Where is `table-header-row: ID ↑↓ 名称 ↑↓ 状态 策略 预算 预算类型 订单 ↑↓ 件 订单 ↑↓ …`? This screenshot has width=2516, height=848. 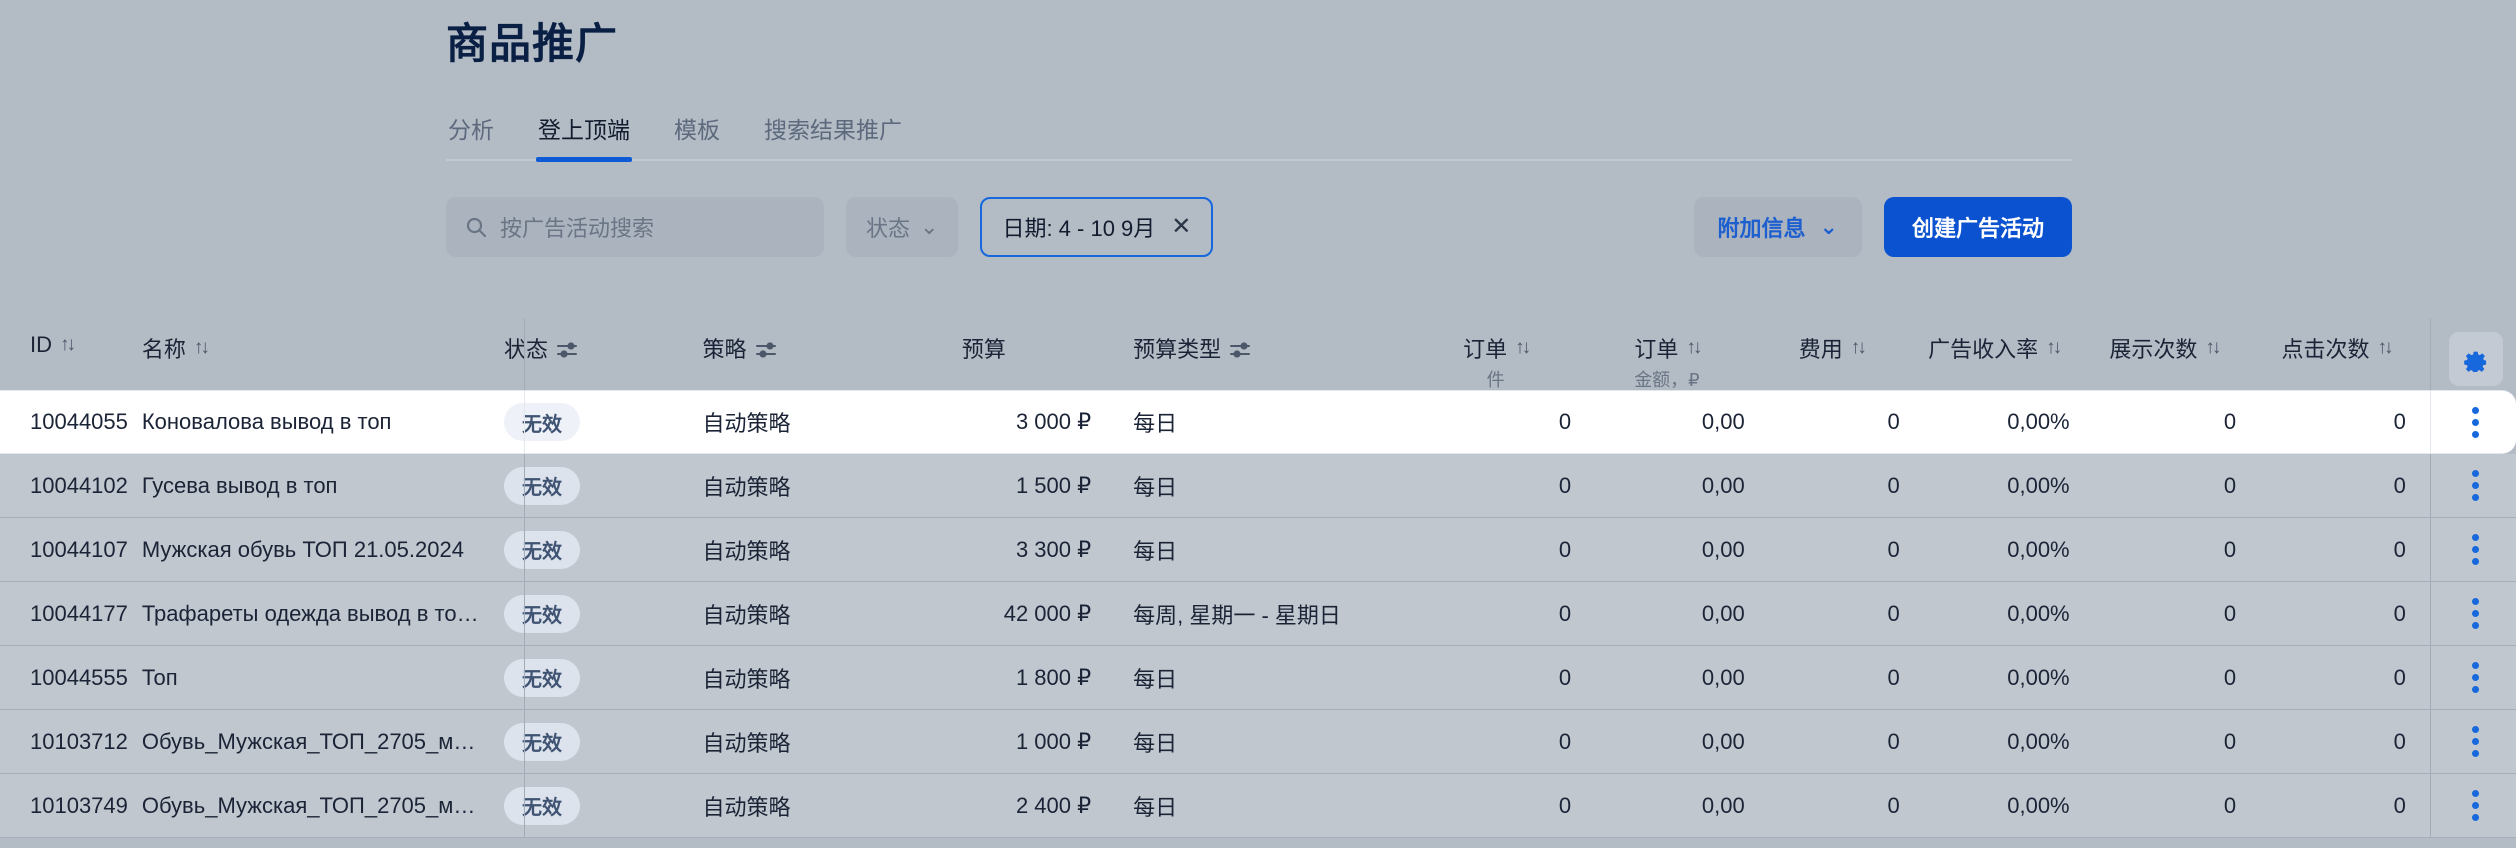 table-header-row: ID ↑↓ 名称 ↑↓ 状态 策略 预算 预算类型 订单 ↑↓ 件 订单 ↑↓ … is located at coordinates (1258, 354).